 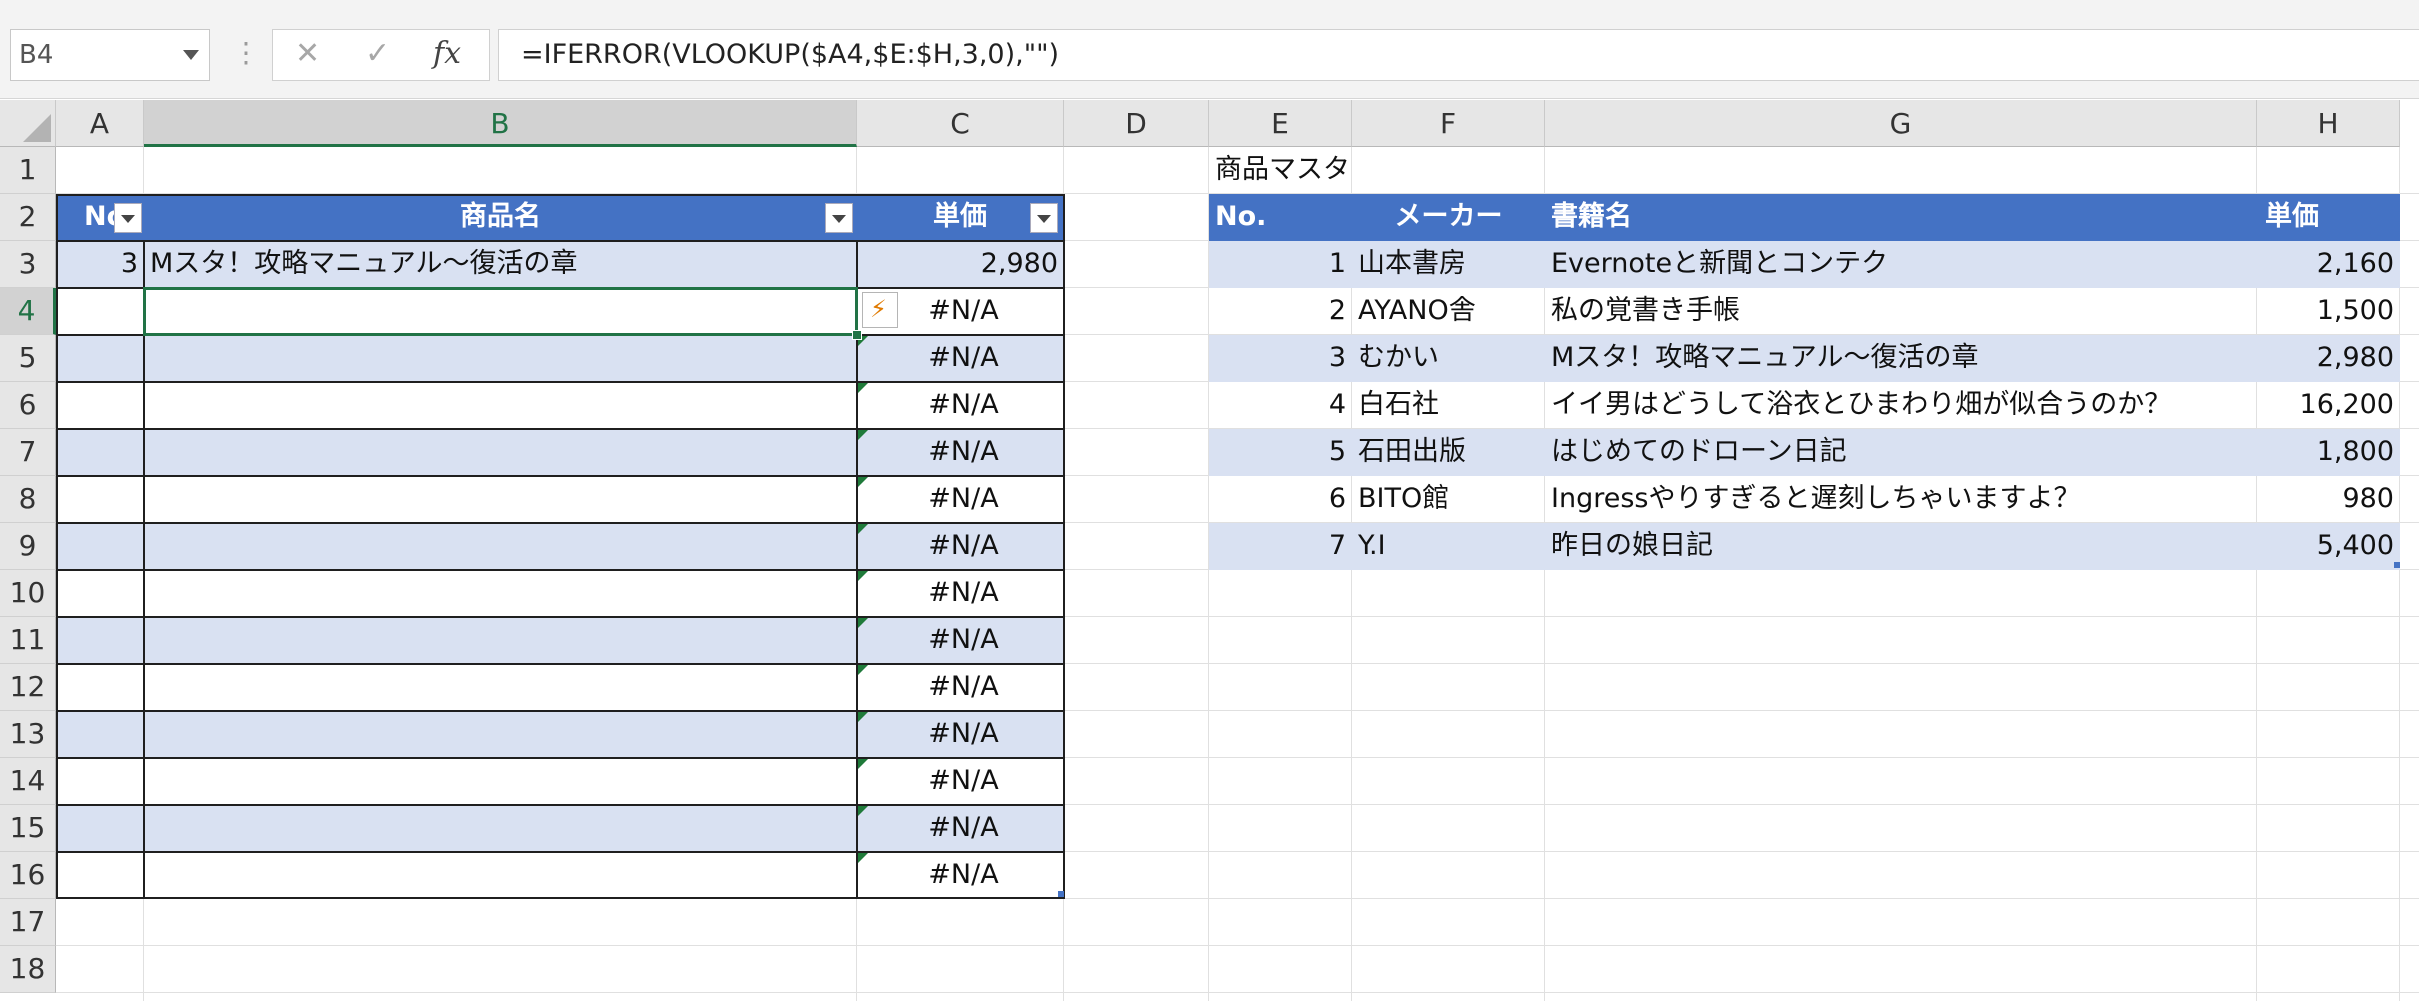 What do you see at coordinates (1901, 405) in the screenshot?
I see `master-book-title: イイ男はどうして浴衣とひまわり畑が似合うのか？` at bounding box center [1901, 405].